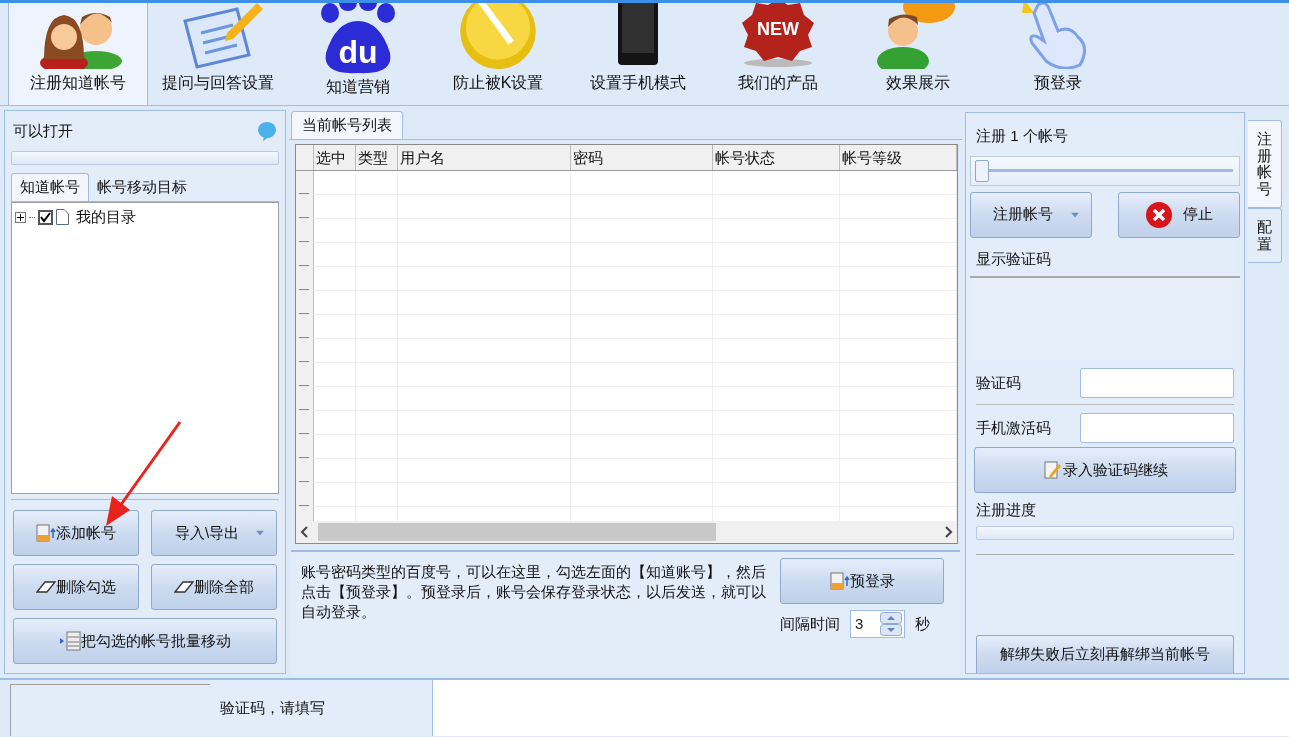 Image resolution: width=1289 pixels, height=737 pixels. What do you see at coordinates (877, 624) in the screenshot?
I see `interval-spinner: 3` at bounding box center [877, 624].